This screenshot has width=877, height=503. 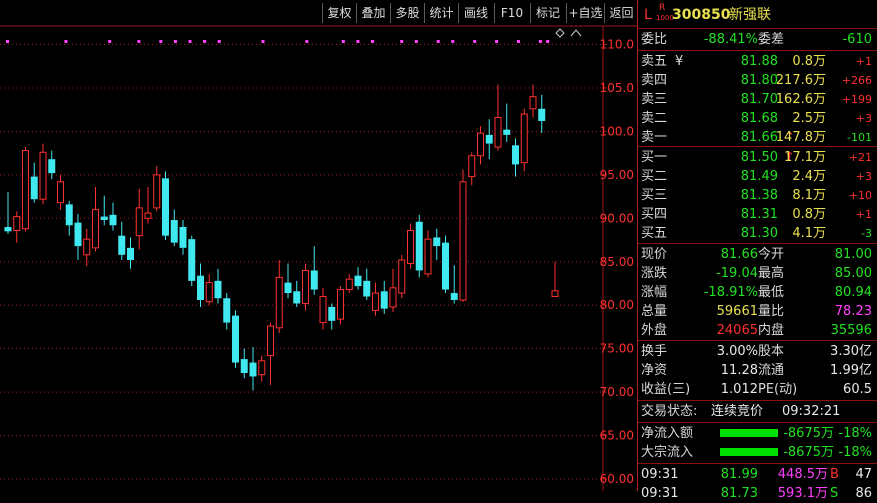 What do you see at coordinates (654, 273) in the screenshot?
I see `quote-label: 涨跌` at bounding box center [654, 273].